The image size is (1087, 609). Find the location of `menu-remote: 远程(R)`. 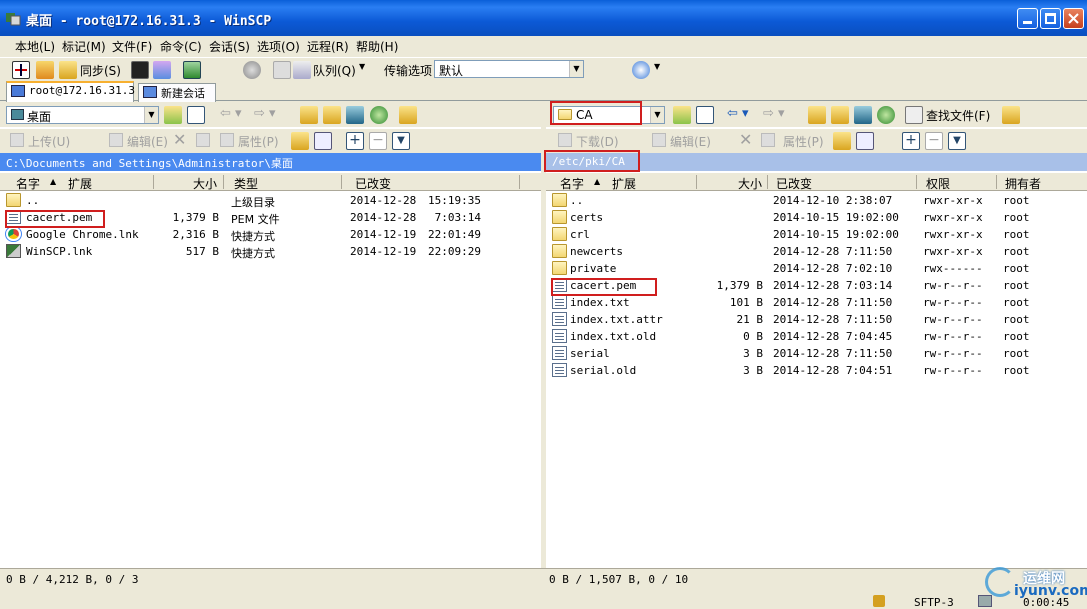

menu-remote: 远程(R) is located at coordinates (328, 46).